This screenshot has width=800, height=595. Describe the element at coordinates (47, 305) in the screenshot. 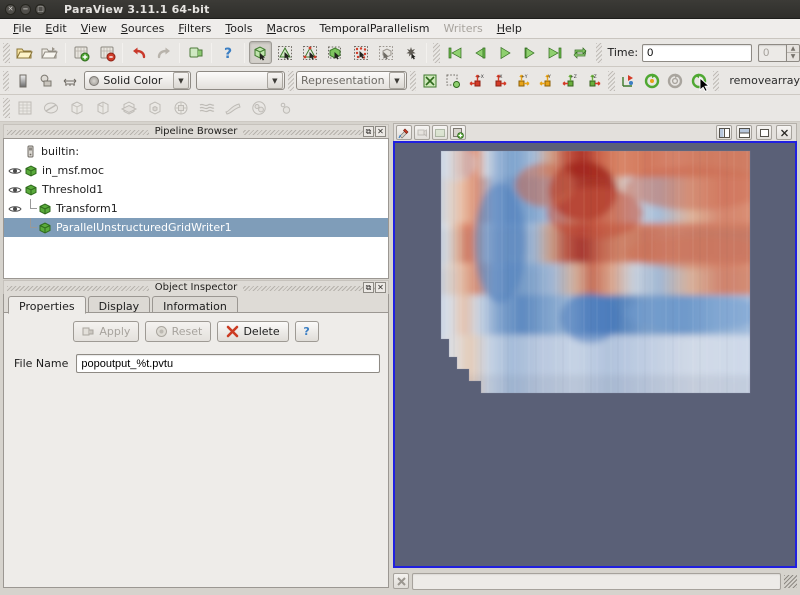

I see `tab-properties: Properties` at that location.